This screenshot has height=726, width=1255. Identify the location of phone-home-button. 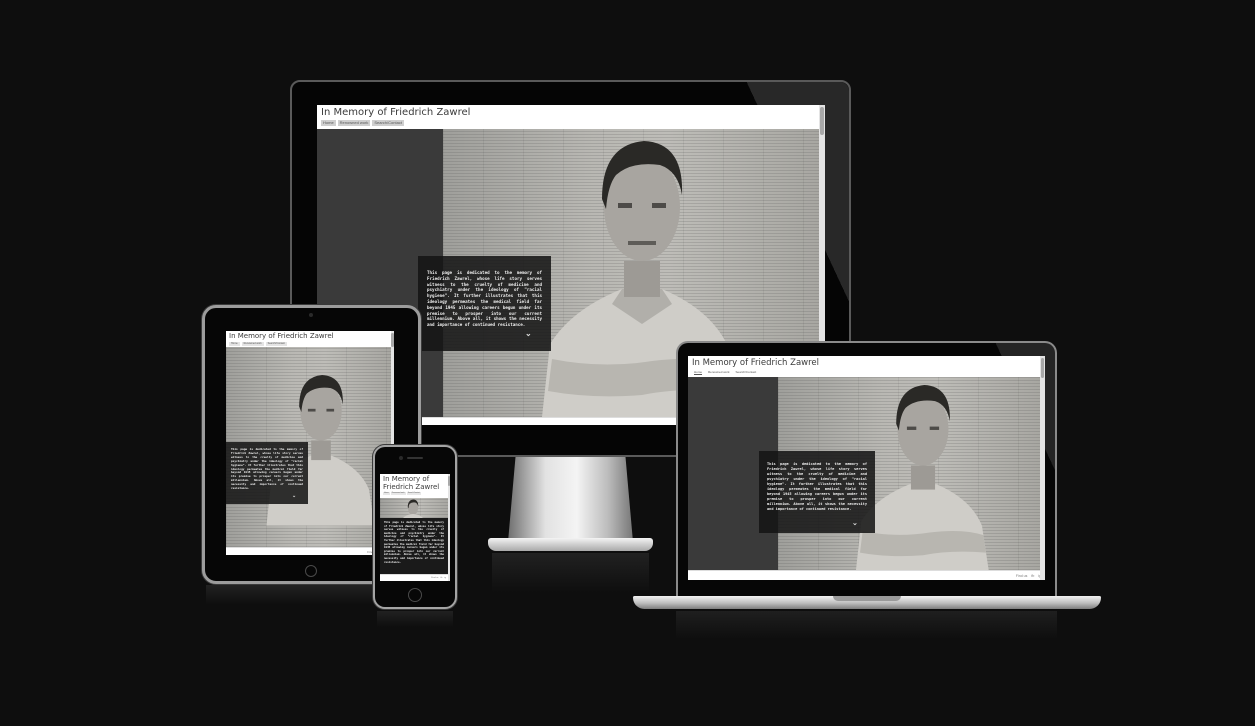
(415, 595).